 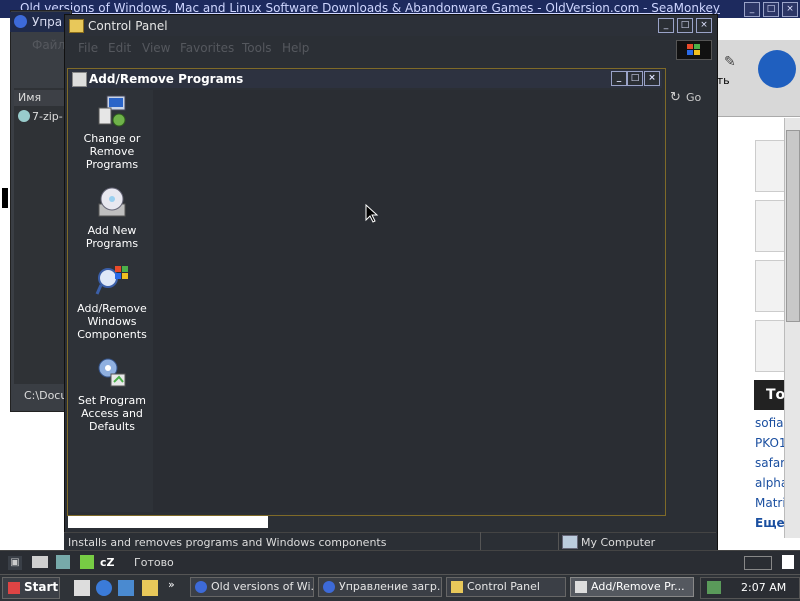 What do you see at coordinates (119, 48) in the screenshot?
I see `menu-edit: Edit` at bounding box center [119, 48].